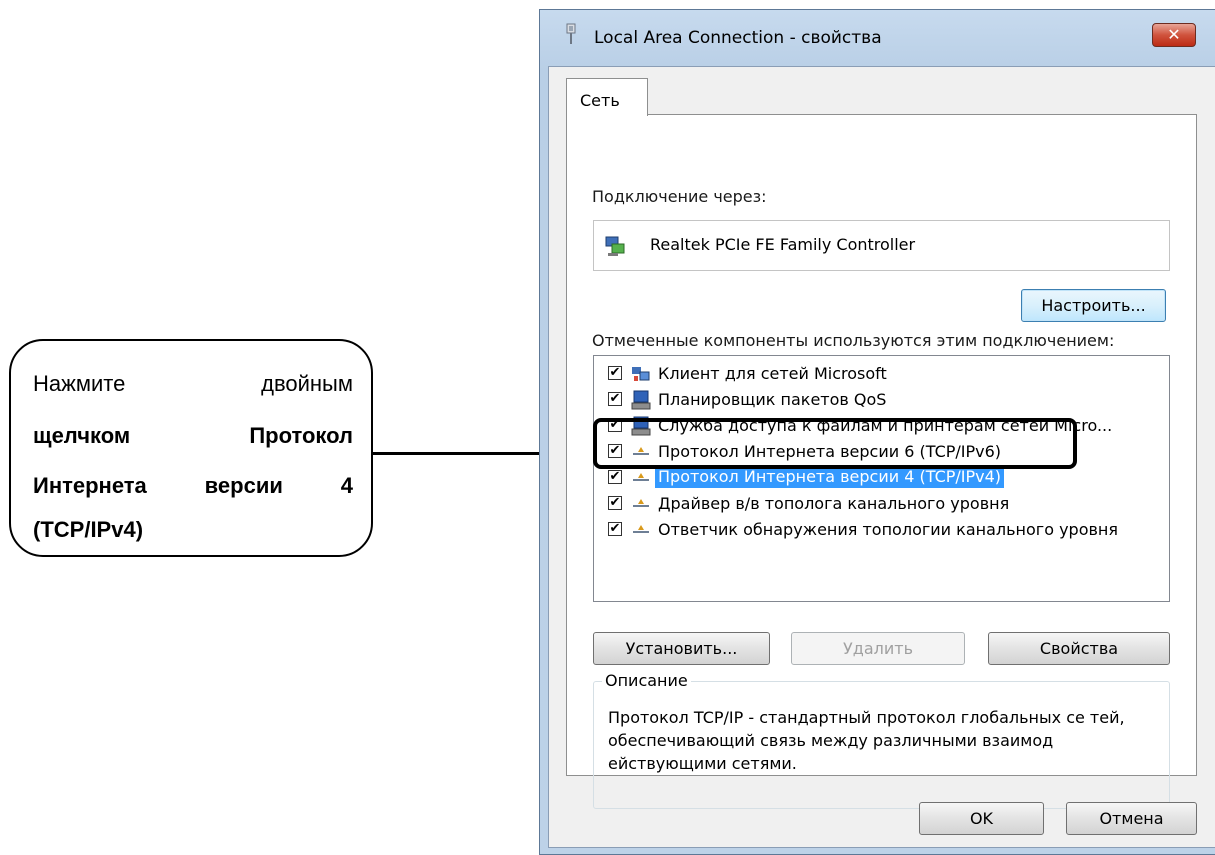 The height and width of the screenshot is (855, 1215). What do you see at coordinates (1131, 818) in the screenshot?
I see `cancel-button: Отмена` at bounding box center [1131, 818].